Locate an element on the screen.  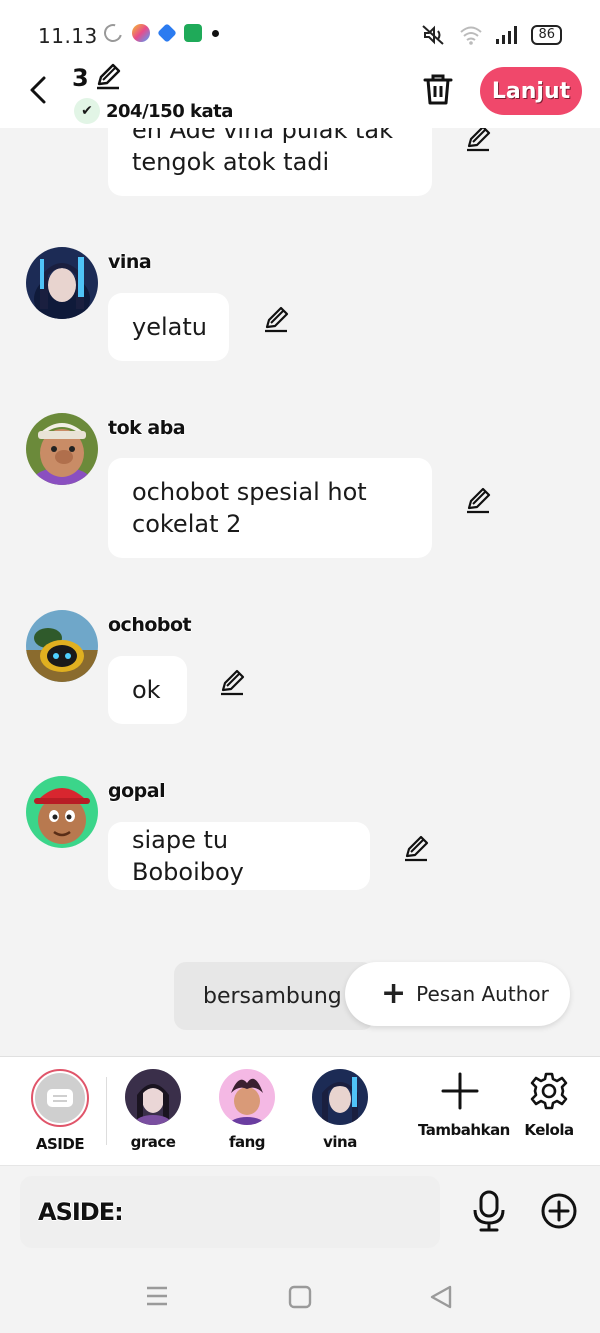
status-bar: 11.13 86 is located at coordinates (300, 30).